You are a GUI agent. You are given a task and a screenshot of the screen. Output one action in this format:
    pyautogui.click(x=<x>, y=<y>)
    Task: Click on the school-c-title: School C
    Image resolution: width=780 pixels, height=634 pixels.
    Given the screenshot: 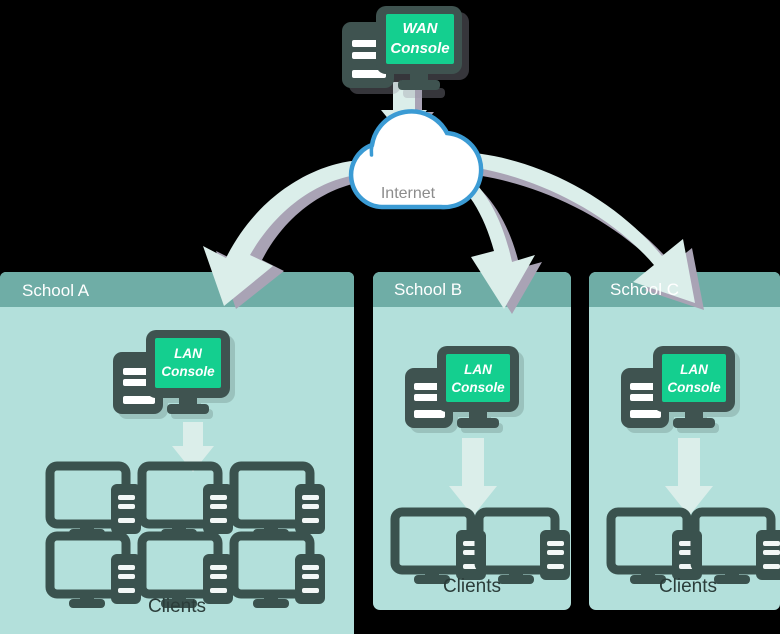 What is the action you would take?
    pyautogui.click(x=644, y=289)
    